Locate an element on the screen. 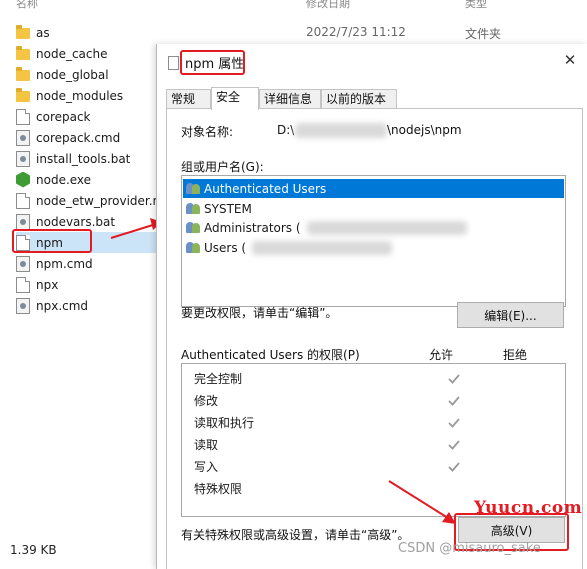 The image size is (587, 569). change-permission-hint: 要更改权限，请单击“编辑”。 is located at coordinates (259, 313).